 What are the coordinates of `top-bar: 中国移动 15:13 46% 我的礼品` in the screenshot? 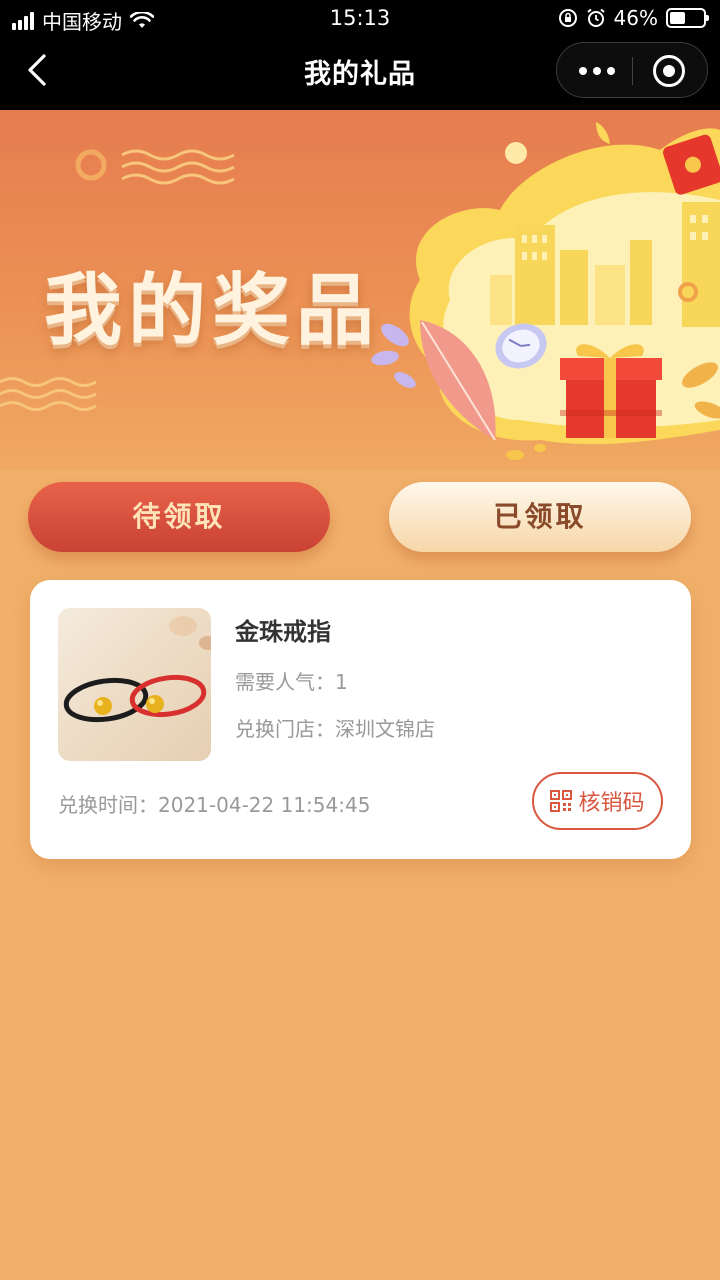 It's located at (360, 55).